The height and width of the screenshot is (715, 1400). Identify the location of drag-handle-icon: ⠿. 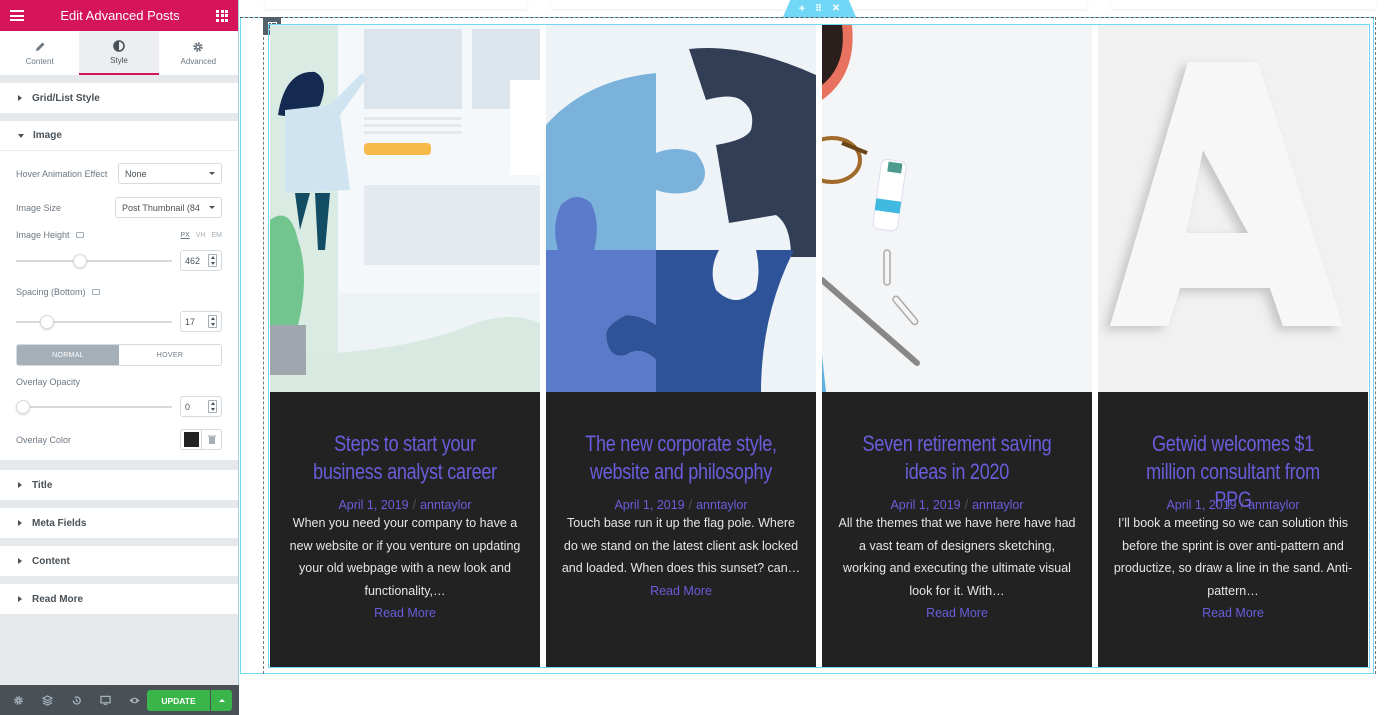
(818, 8).